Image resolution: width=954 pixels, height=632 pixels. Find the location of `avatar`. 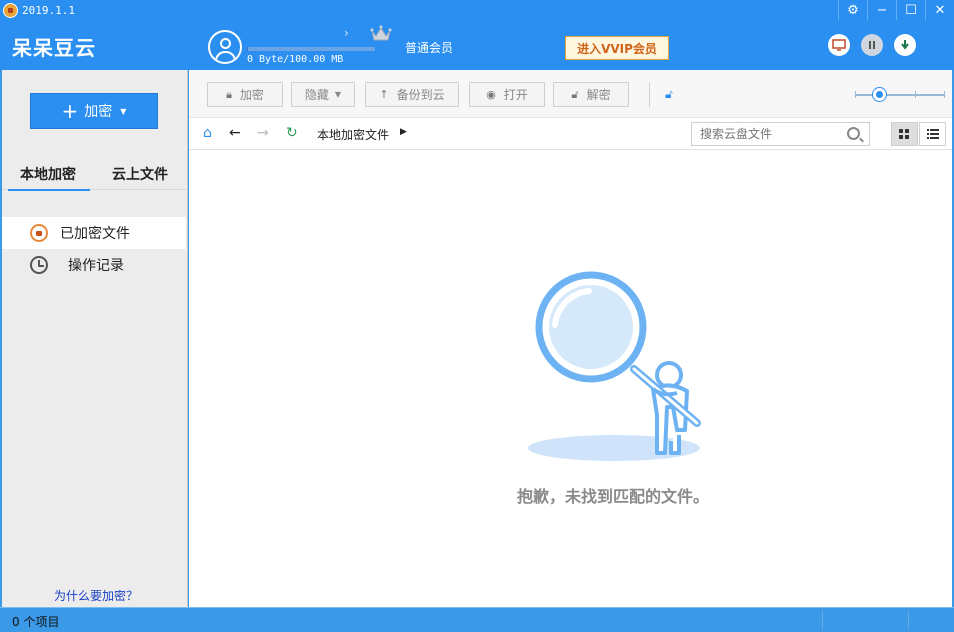

avatar is located at coordinates (225, 47).